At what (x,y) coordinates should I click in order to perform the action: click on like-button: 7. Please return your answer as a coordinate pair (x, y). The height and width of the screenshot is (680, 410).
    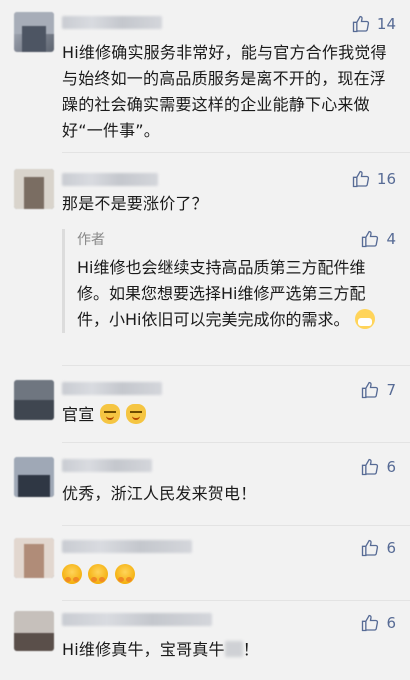
    Looking at the image, I should click on (378, 390).